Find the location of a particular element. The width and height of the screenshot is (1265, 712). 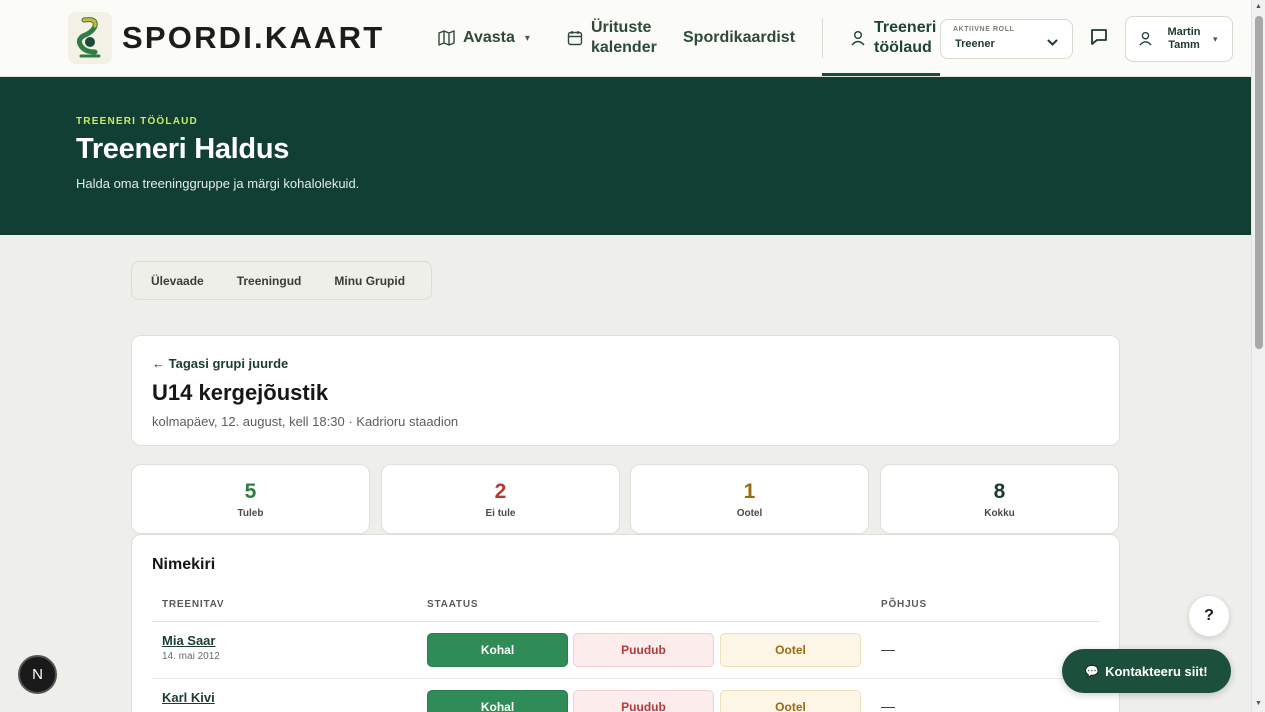

user-menu: Martin Tamm ▾ is located at coordinates (1179, 39).